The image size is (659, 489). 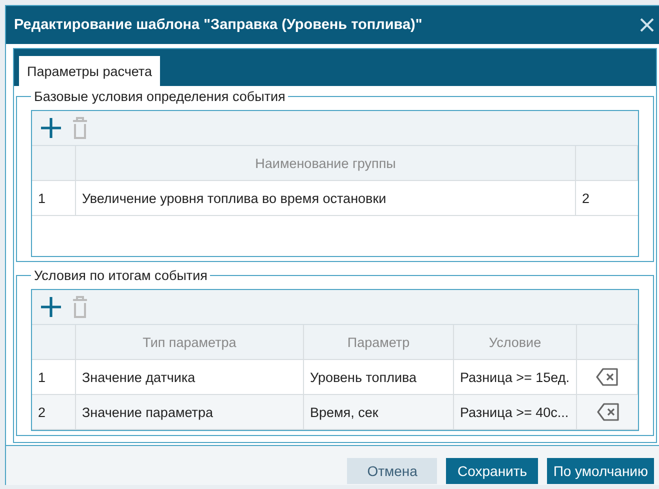 I want to click on section-legend: Базовые условия определения события, so click(x=159, y=96).